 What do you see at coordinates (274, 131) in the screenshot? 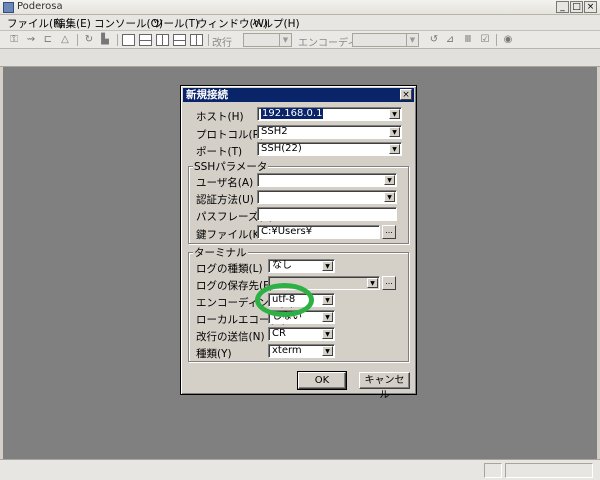
I see `protocol-value: SSH2` at bounding box center [274, 131].